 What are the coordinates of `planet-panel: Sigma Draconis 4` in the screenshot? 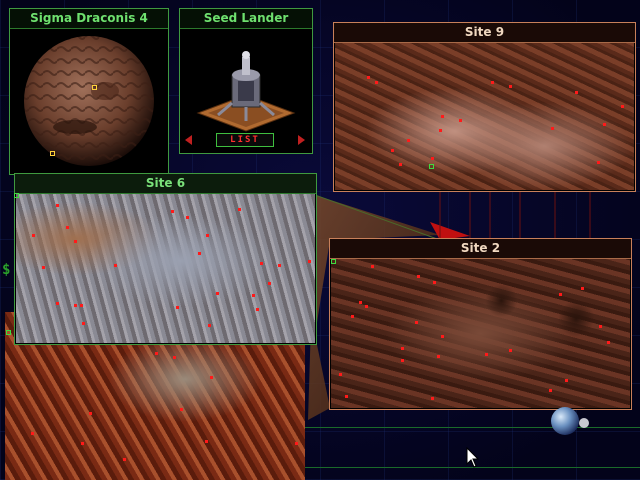 It's located at (89, 91).